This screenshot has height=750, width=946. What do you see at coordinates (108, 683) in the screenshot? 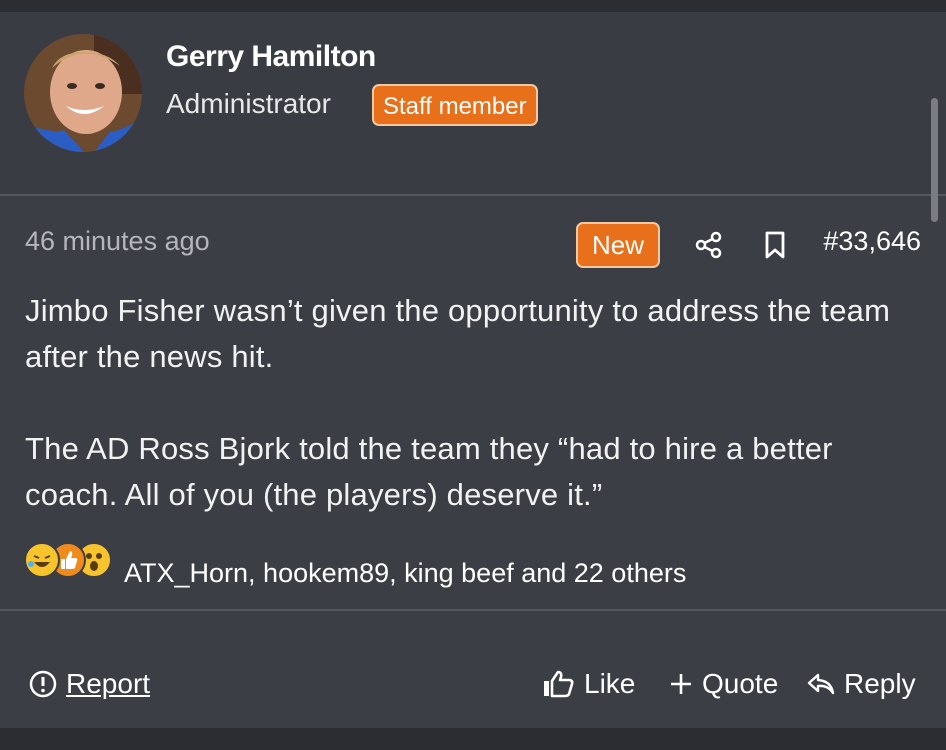
I see `report-label: Report` at bounding box center [108, 683].